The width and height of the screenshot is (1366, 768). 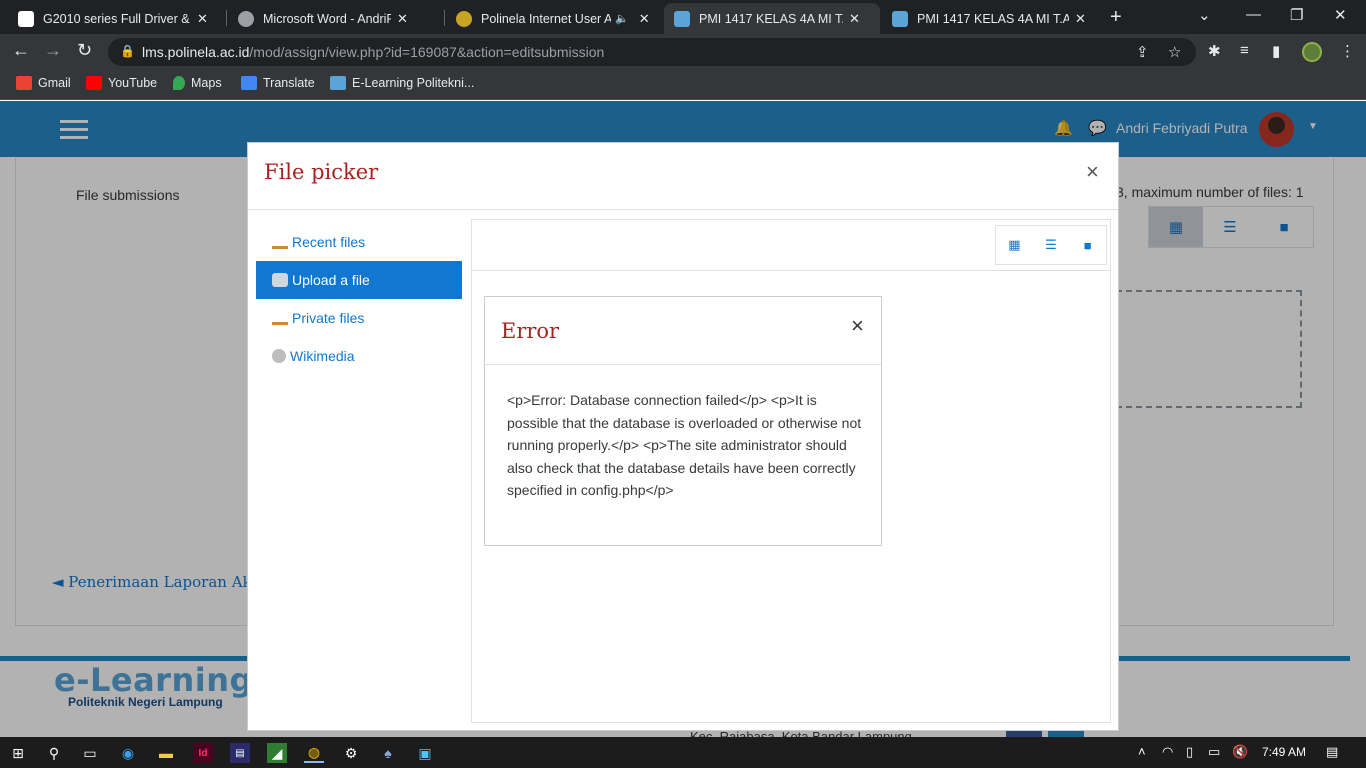 What do you see at coordinates (546, 18) in the screenshot?
I see `tab-title: Polinela Internet User Ac` at bounding box center [546, 18].